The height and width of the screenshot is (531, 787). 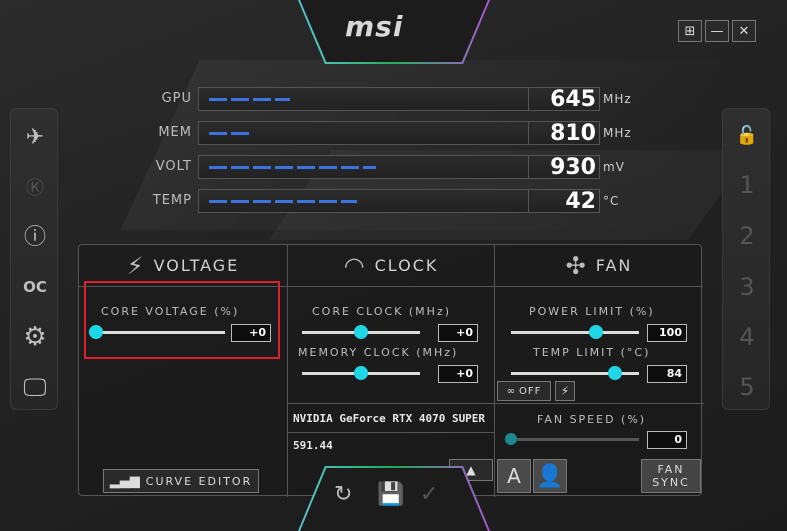 What do you see at coordinates (671, 469) in the screenshot?
I see `fan-sync-line1: FAN` at bounding box center [671, 469].